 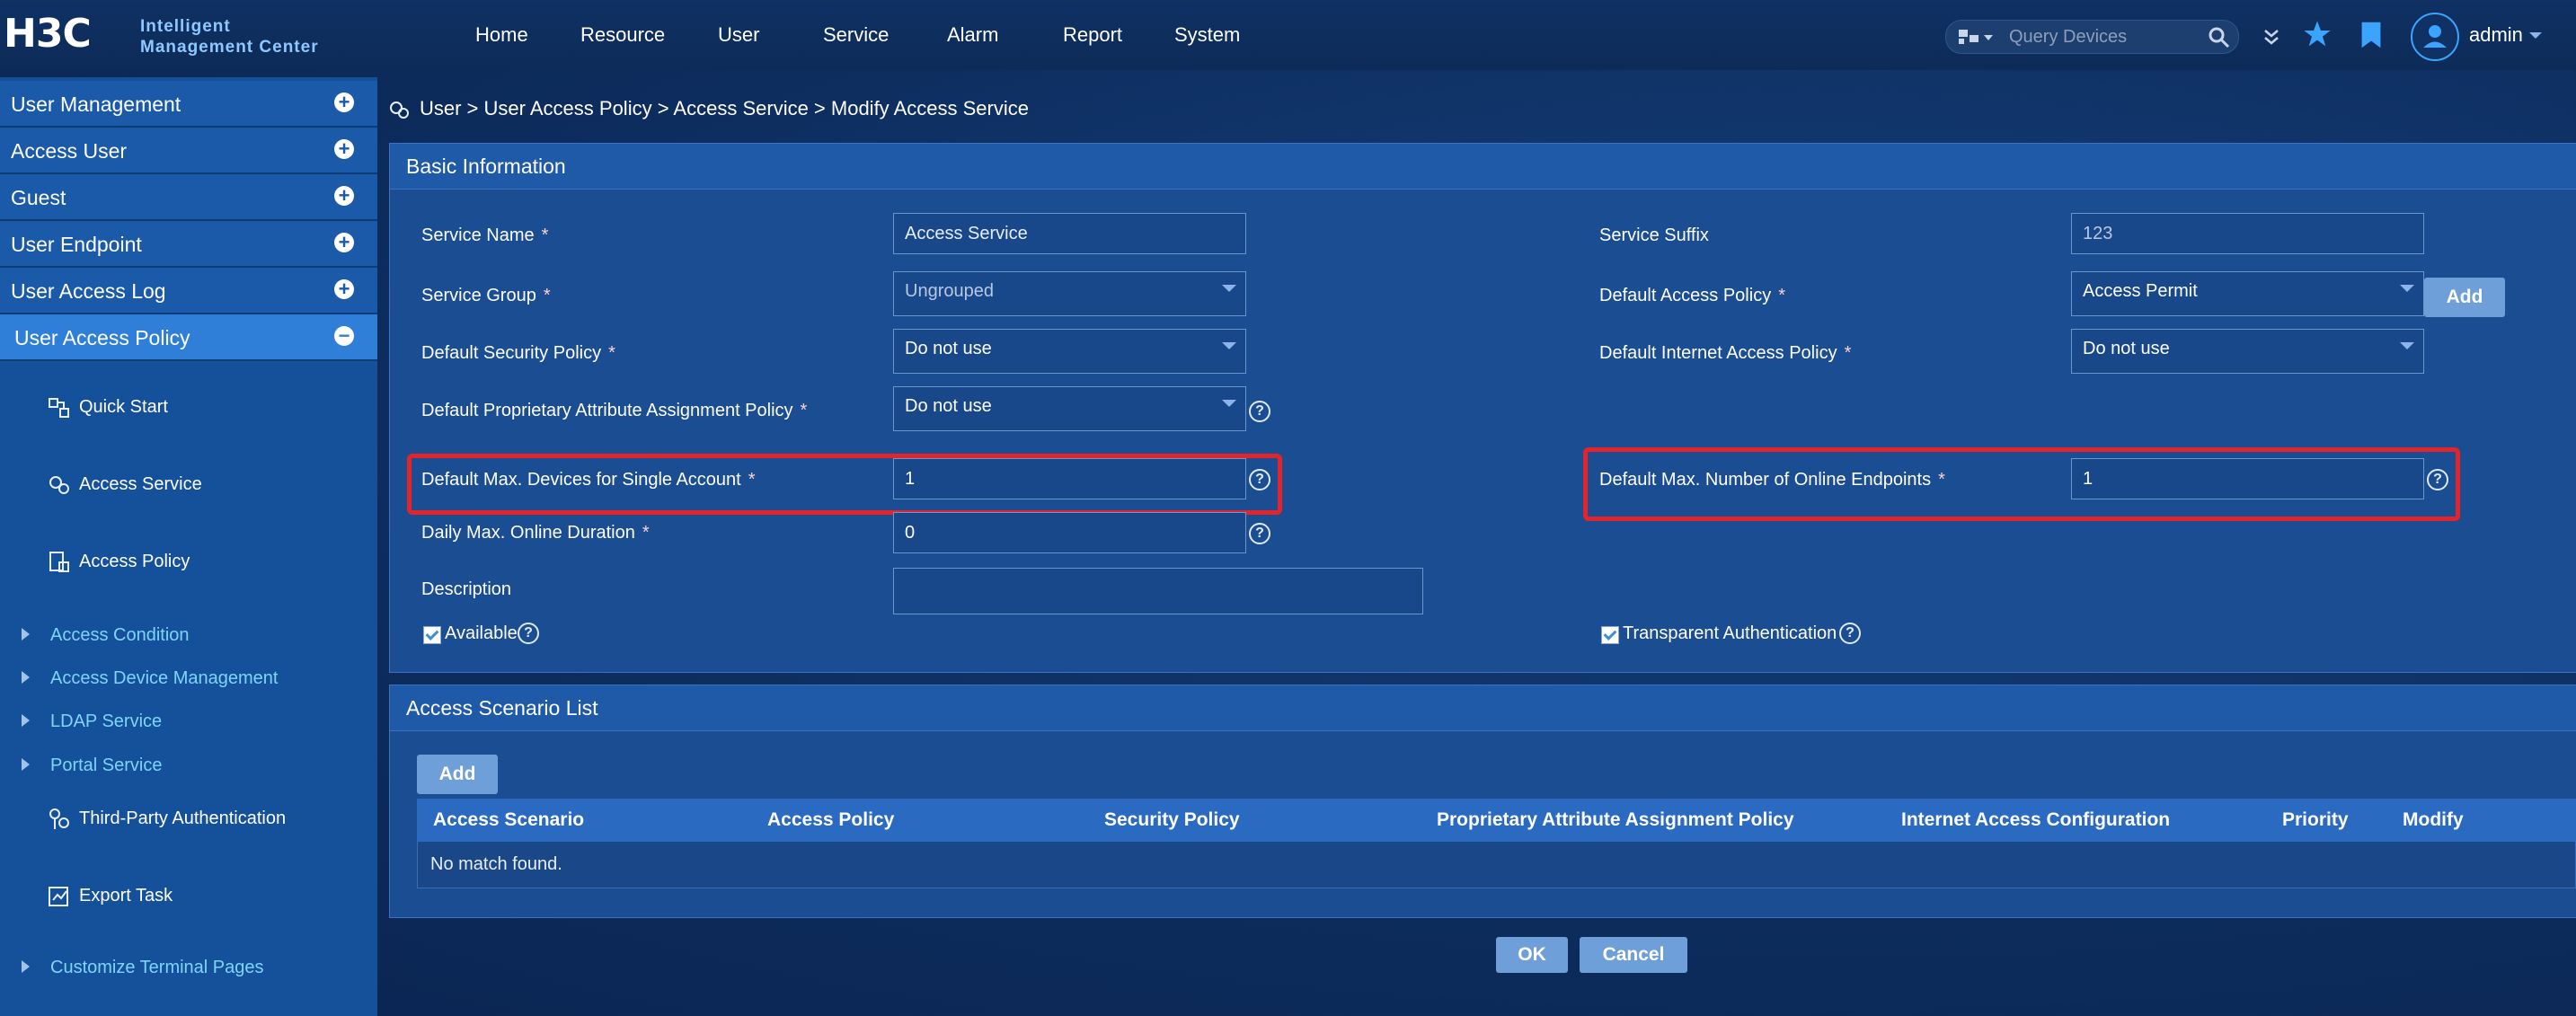 What do you see at coordinates (69, 151) in the screenshot?
I see `sidebar-menu-label: Access User` at bounding box center [69, 151].